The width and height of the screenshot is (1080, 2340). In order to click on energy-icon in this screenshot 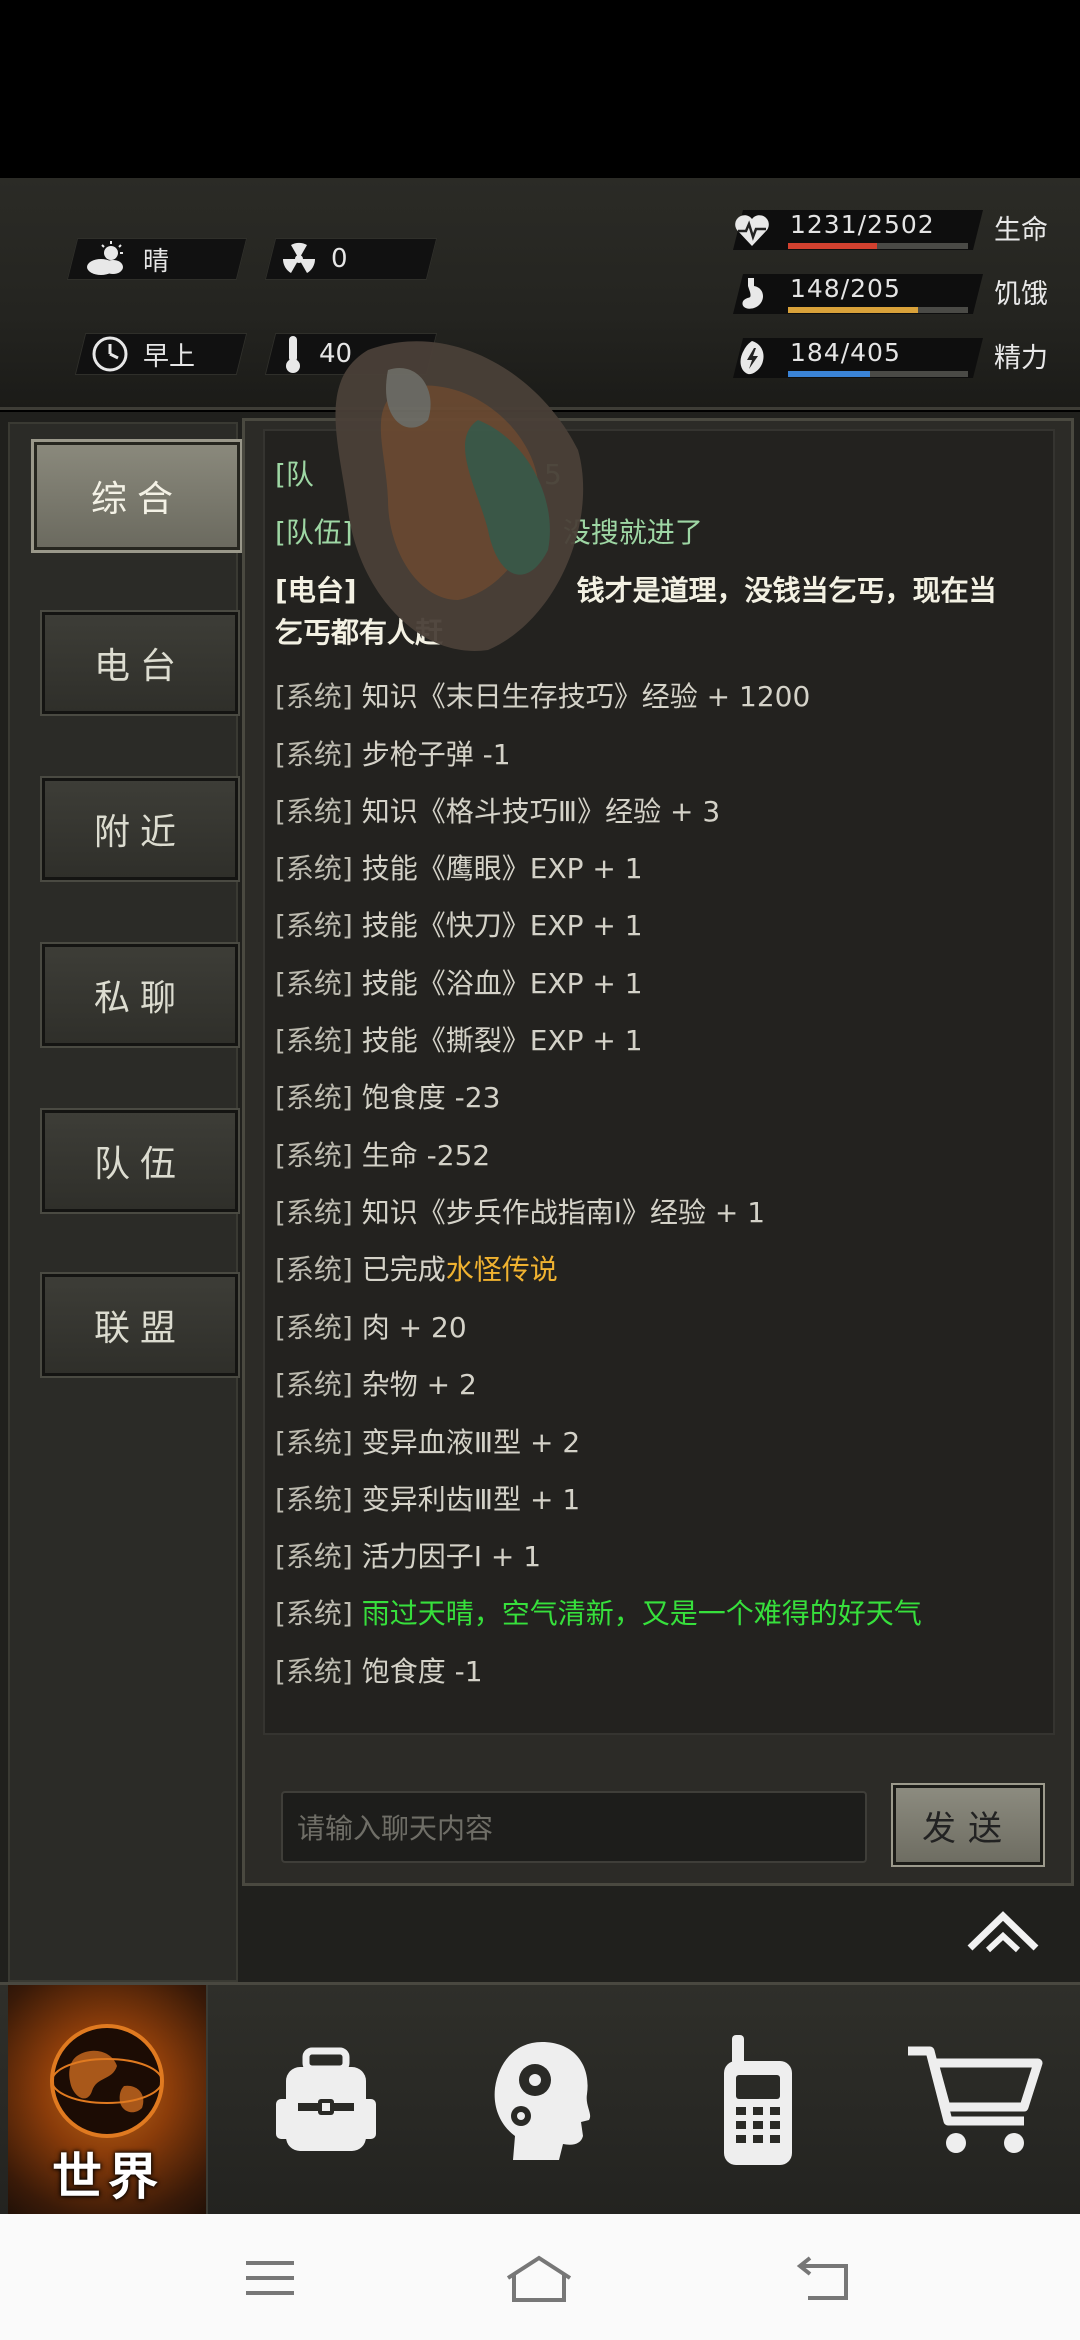, I will do `click(752, 358)`.